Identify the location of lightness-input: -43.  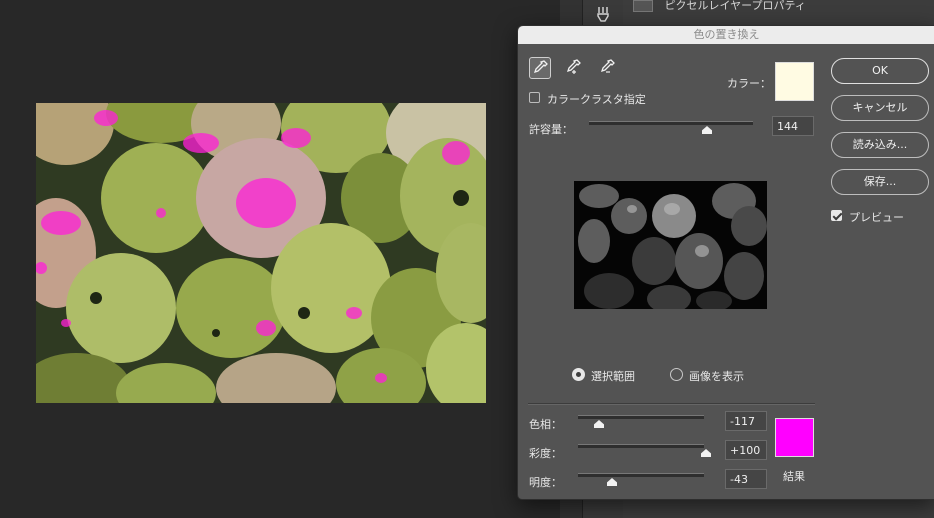
(746, 479).